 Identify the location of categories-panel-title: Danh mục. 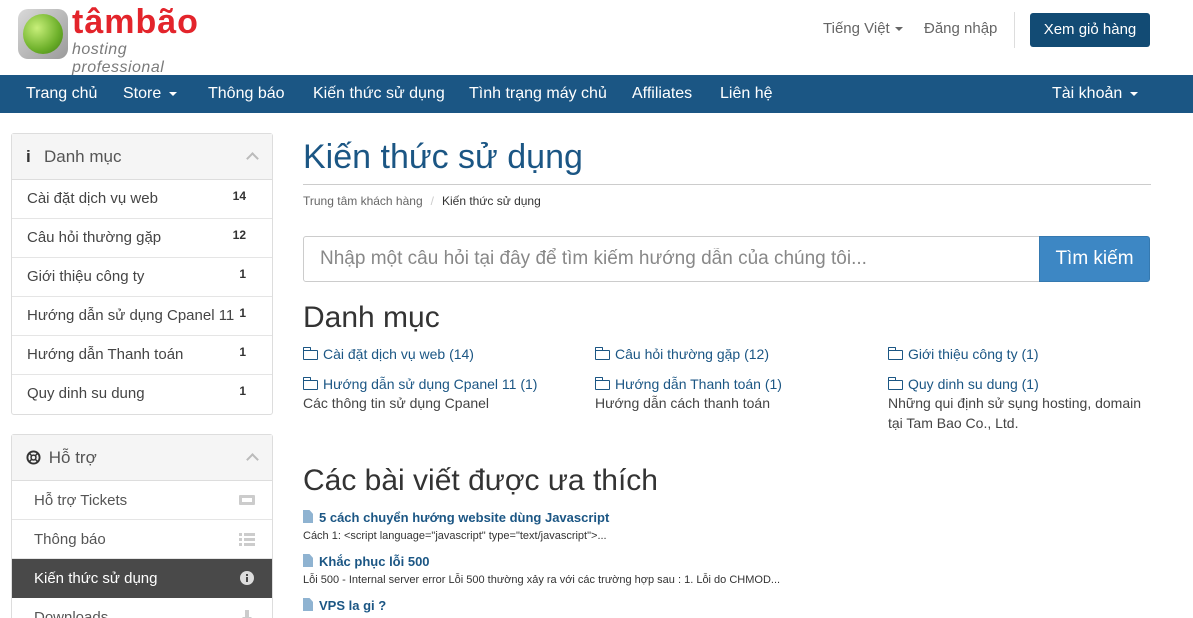
(83, 156).